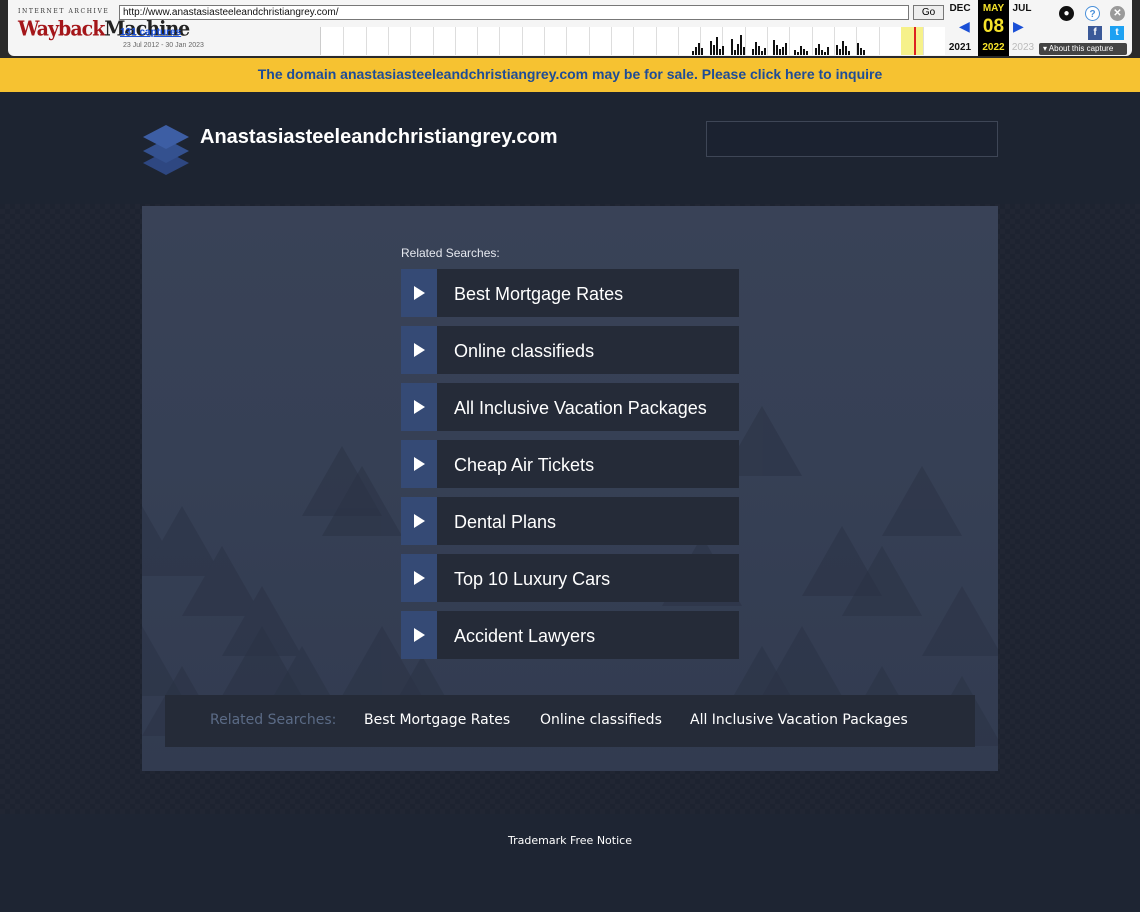  Describe the element at coordinates (166, 149) in the screenshot. I see `site-logo-icon` at that location.